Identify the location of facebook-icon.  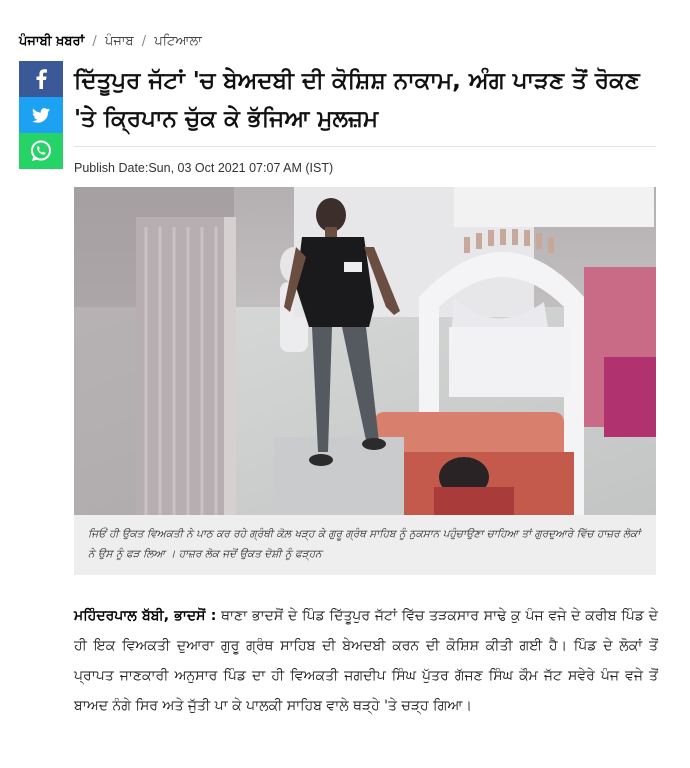
(41, 79).